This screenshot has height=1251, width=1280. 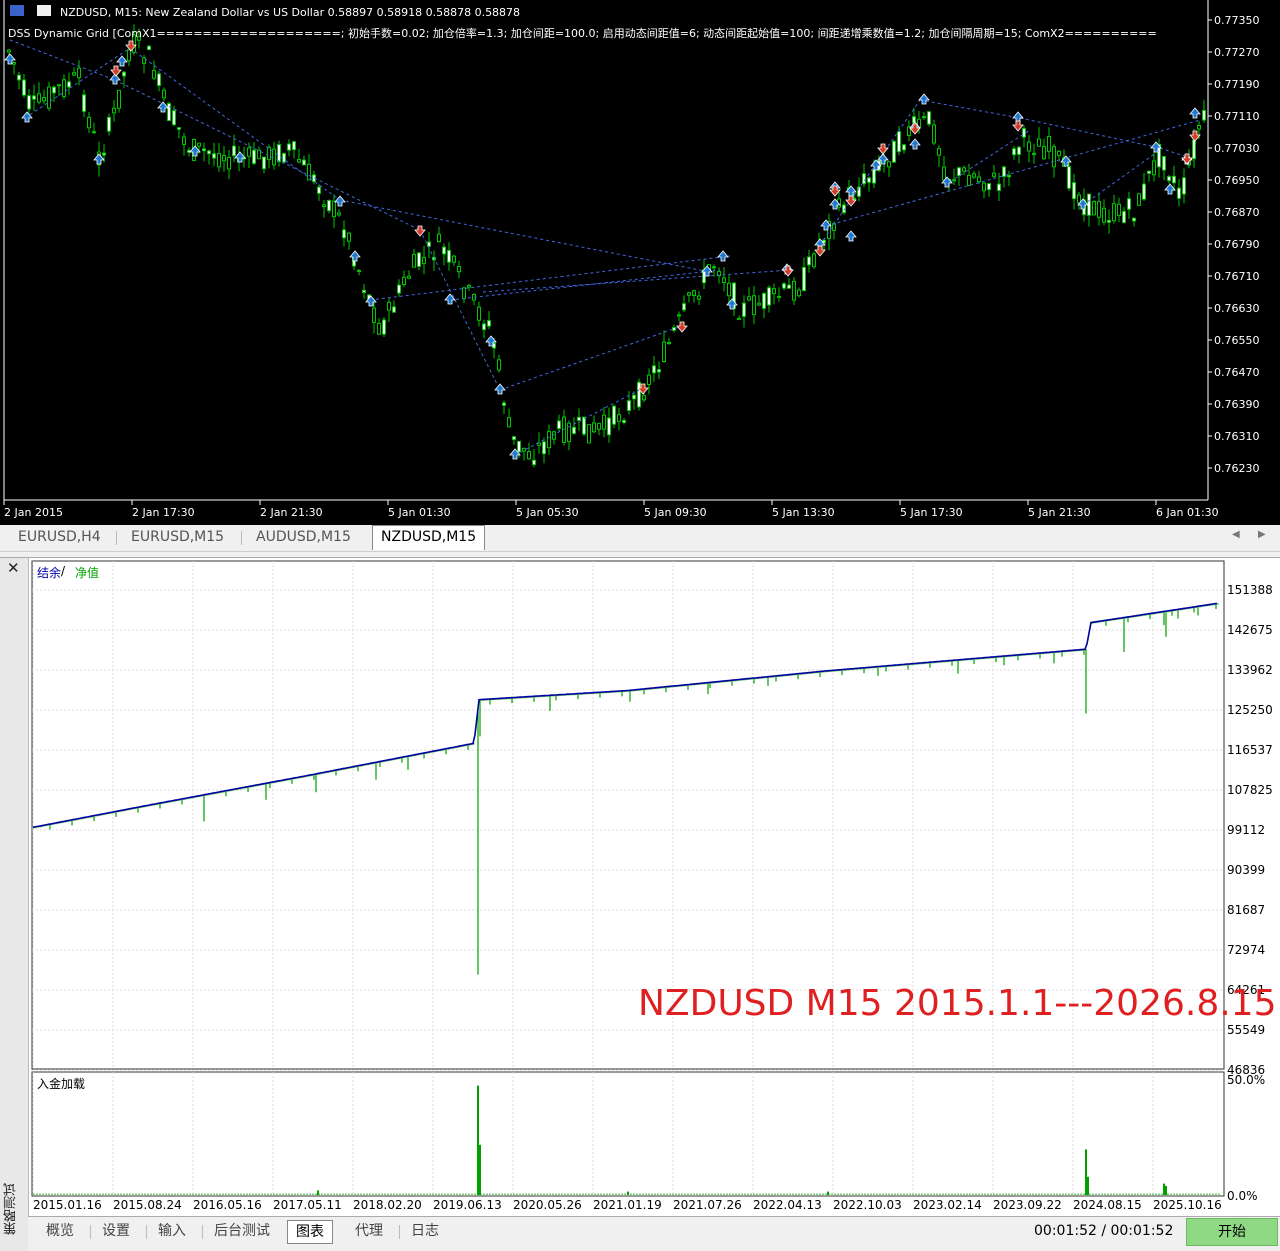 What do you see at coordinates (1246, 1080) in the screenshot?
I see `deposit-top-label: 50.0%` at bounding box center [1246, 1080].